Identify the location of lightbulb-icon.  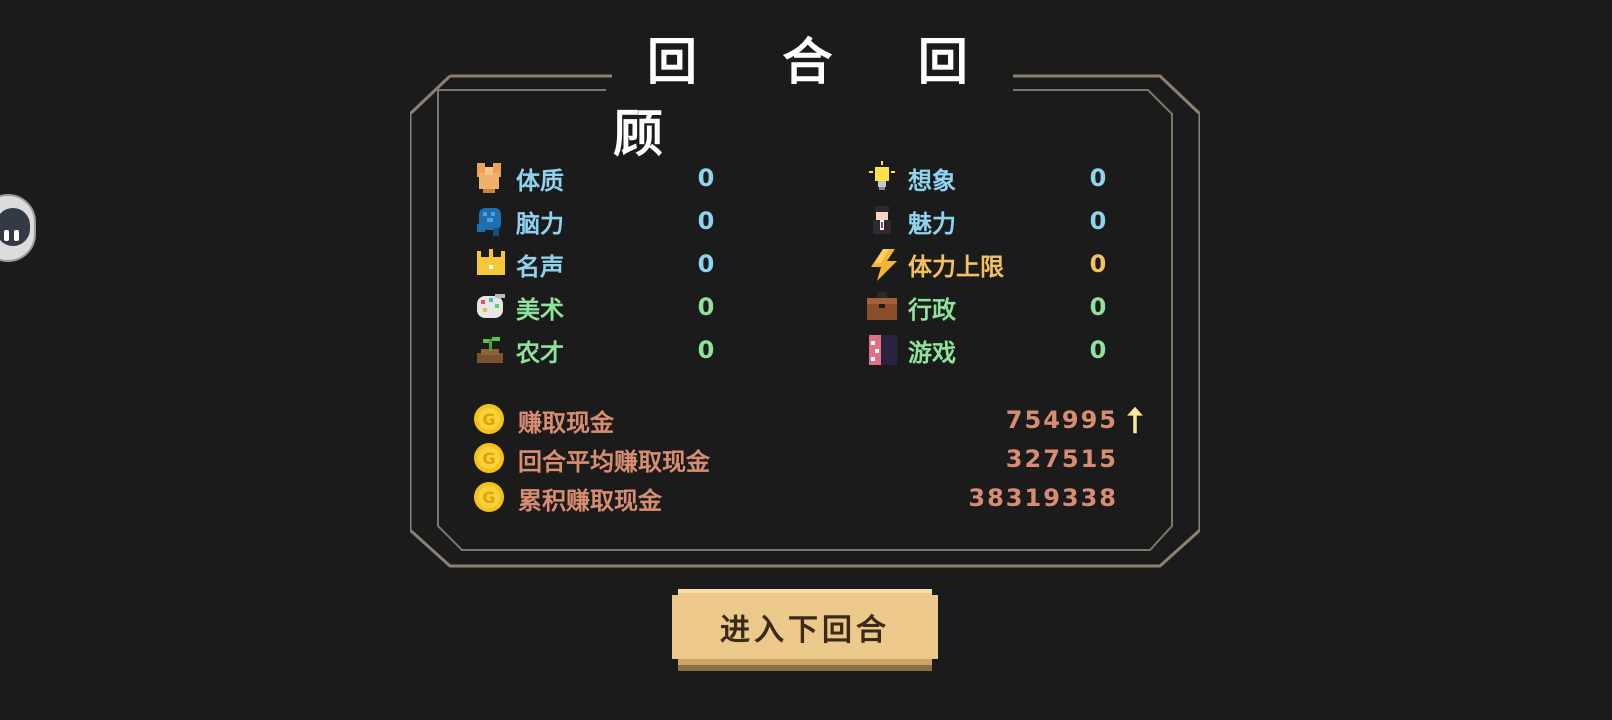
(882, 178).